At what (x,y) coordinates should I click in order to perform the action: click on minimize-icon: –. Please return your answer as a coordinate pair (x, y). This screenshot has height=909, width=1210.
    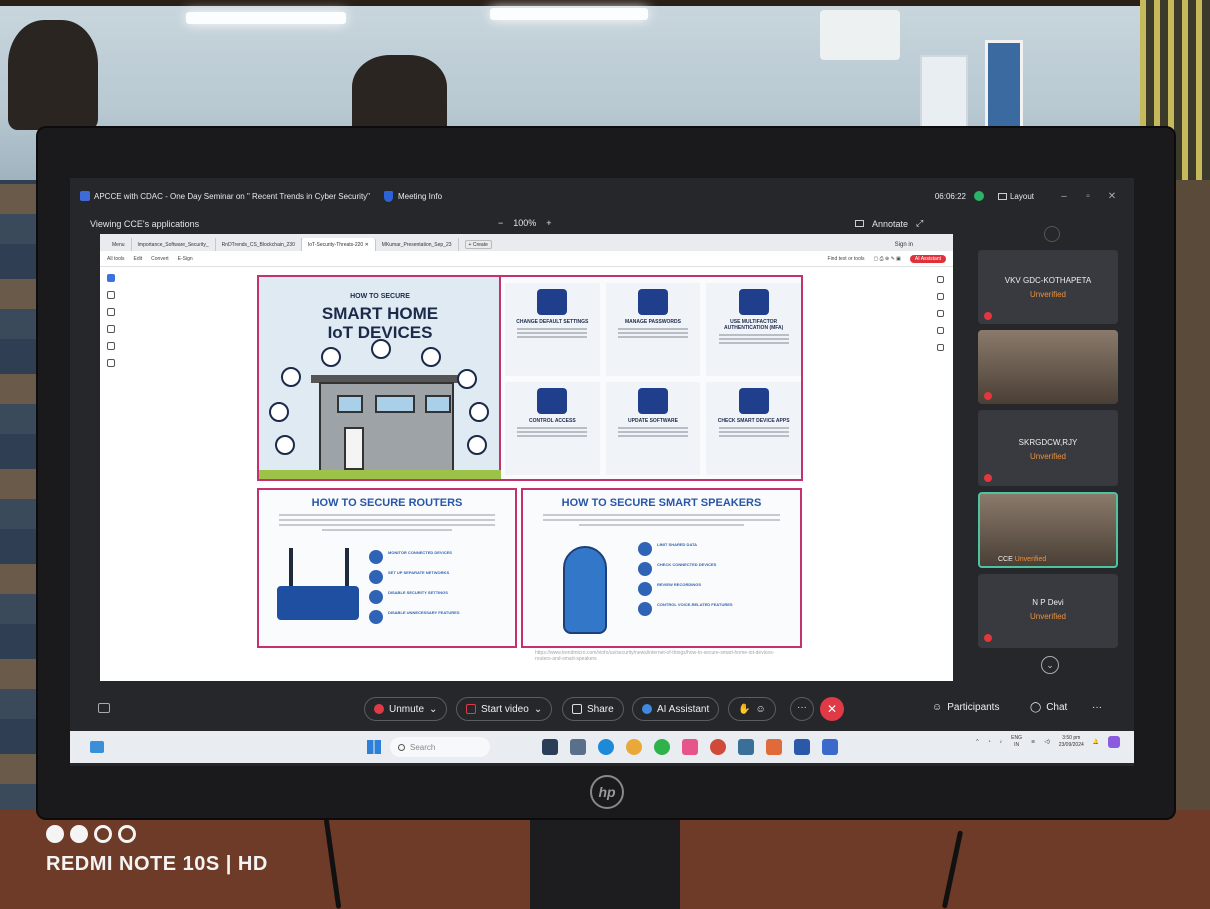
    Looking at the image, I should click on (1064, 196).